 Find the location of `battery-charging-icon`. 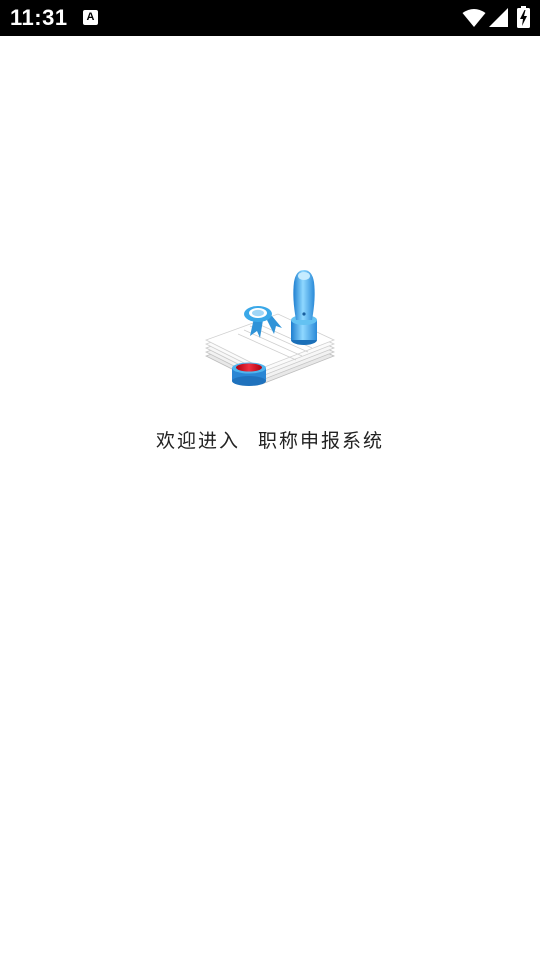

battery-charging-icon is located at coordinates (523, 17).